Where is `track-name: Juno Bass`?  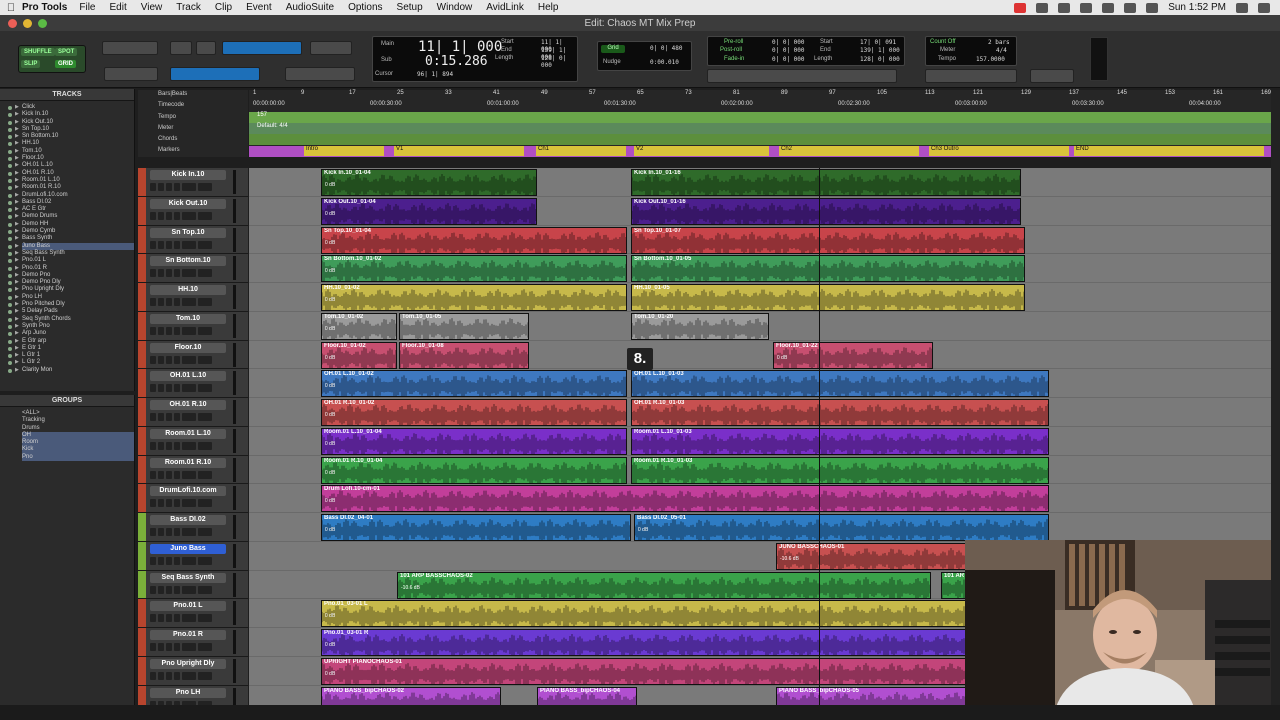 track-name: Juno Bass is located at coordinates (188, 548).